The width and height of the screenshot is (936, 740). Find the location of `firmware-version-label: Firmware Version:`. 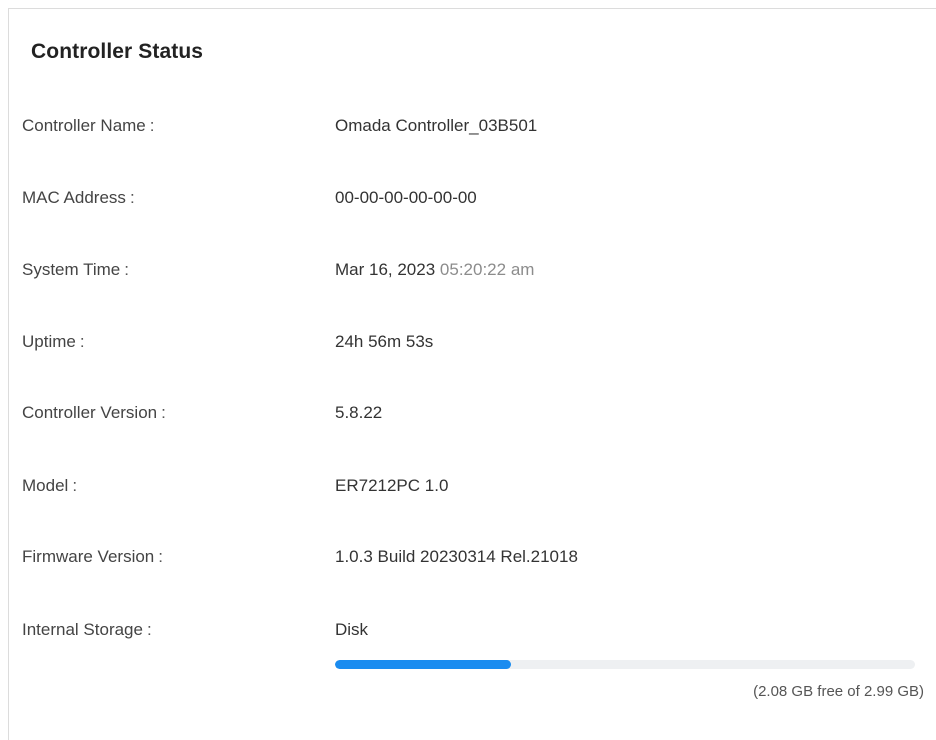

firmware-version-label: Firmware Version: is located at coordinates (92, 557).